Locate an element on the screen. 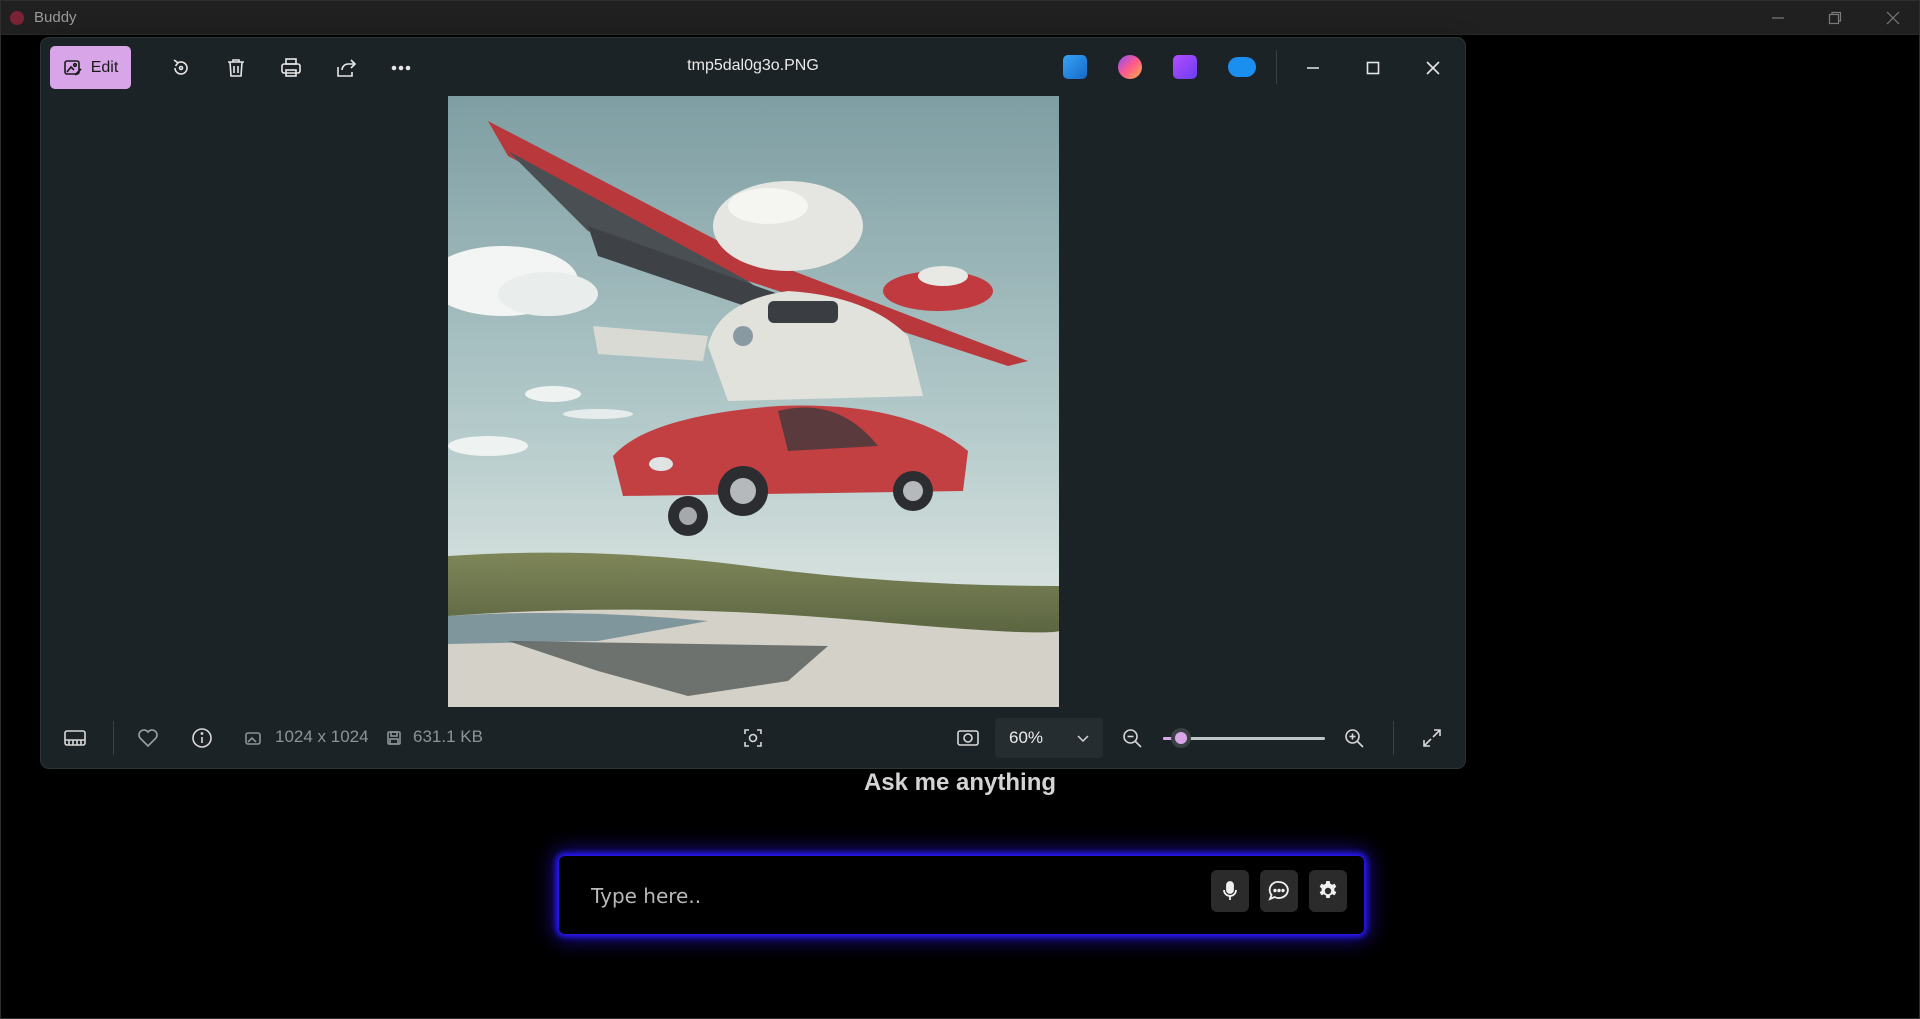  zoom-in-button is located at coordinates (1354, 738).